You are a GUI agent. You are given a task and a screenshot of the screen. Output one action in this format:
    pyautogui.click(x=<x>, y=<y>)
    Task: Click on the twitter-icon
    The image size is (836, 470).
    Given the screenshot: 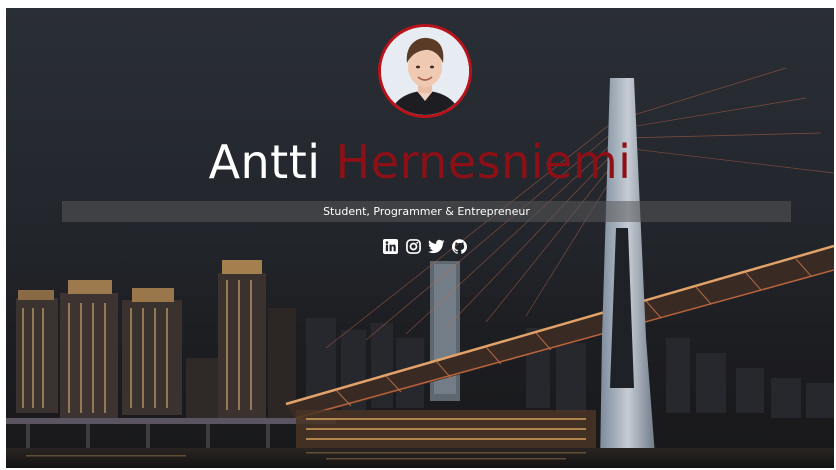 What is the action you would take?
    pyautogui.click(x=436, y=246)
    